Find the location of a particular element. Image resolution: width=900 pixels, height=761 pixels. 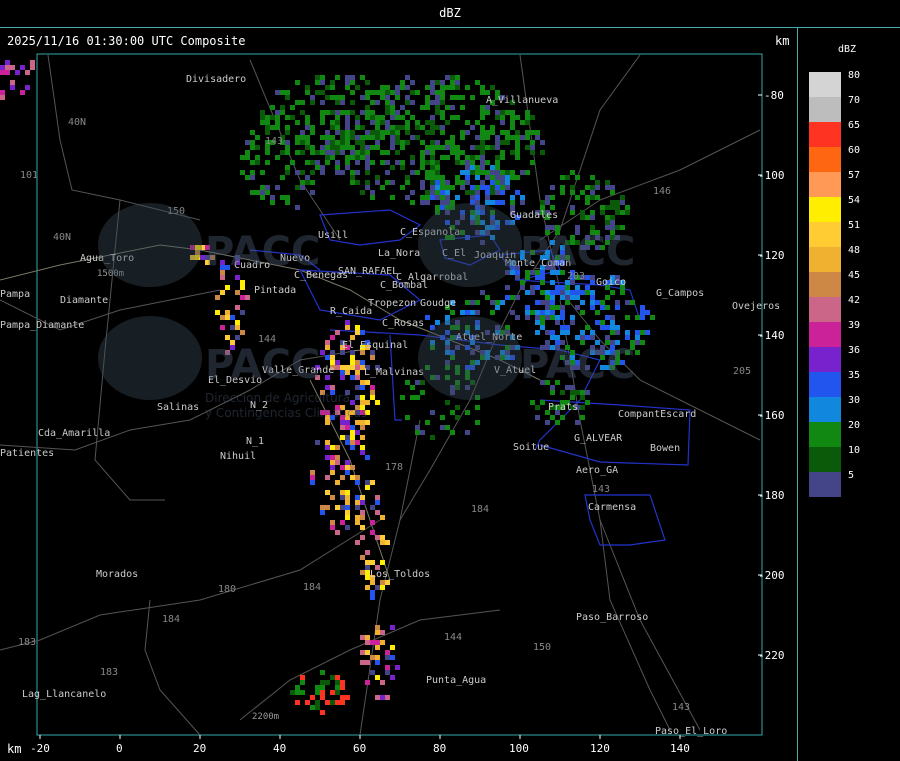

legend-label: 42 is located at coordinates (854, 300).